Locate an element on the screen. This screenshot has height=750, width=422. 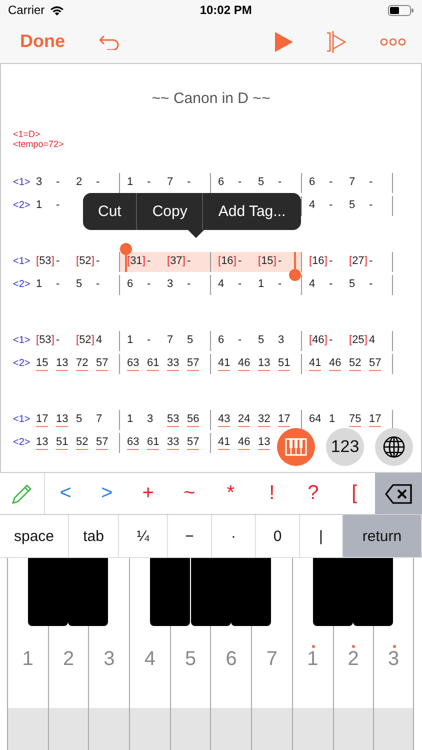
note-text: 15 is located at coordinates (42, 363).